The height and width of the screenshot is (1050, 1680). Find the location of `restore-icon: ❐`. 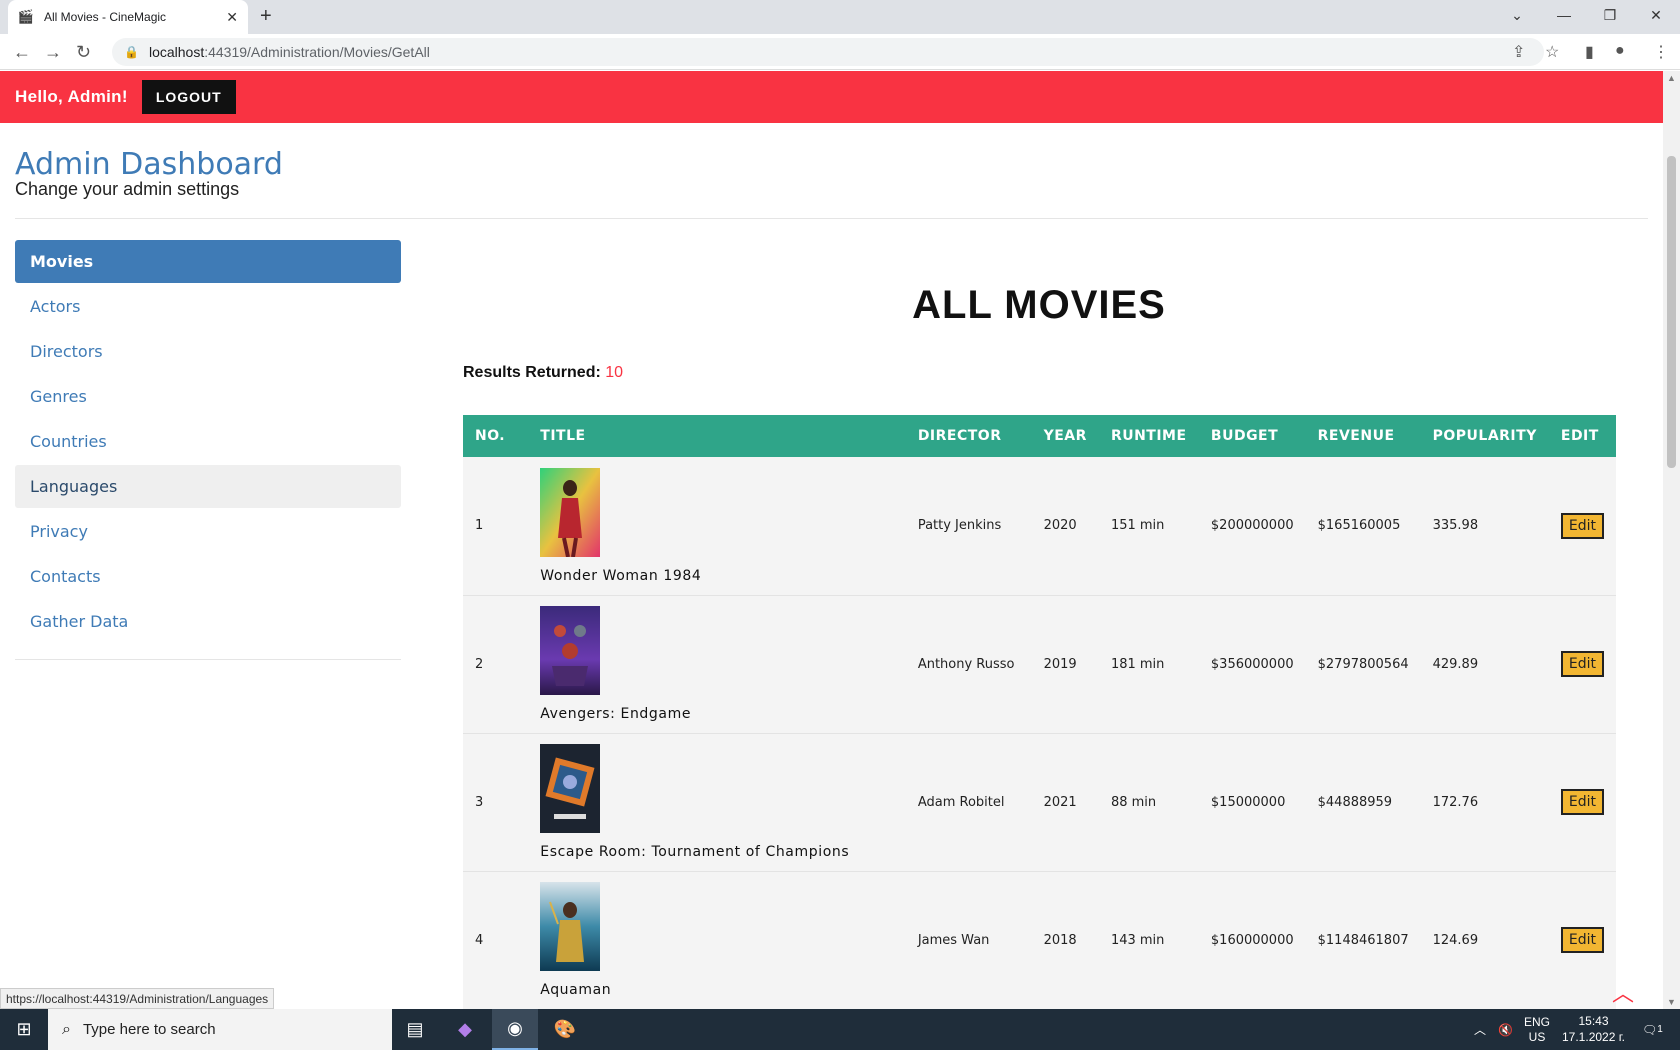

restore-icon: ❐ is located at coordinates (1610, 15).